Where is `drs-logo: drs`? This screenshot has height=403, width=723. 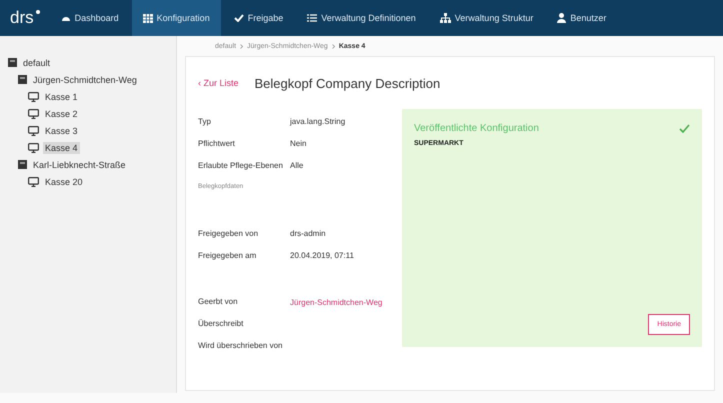 drs-logo: drs is located at coordinates (26, 18).